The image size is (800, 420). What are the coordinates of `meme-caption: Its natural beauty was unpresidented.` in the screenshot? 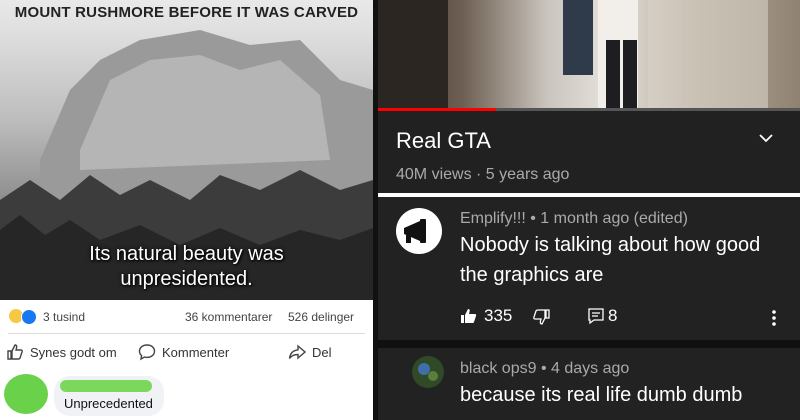 It's located at (186, 266).